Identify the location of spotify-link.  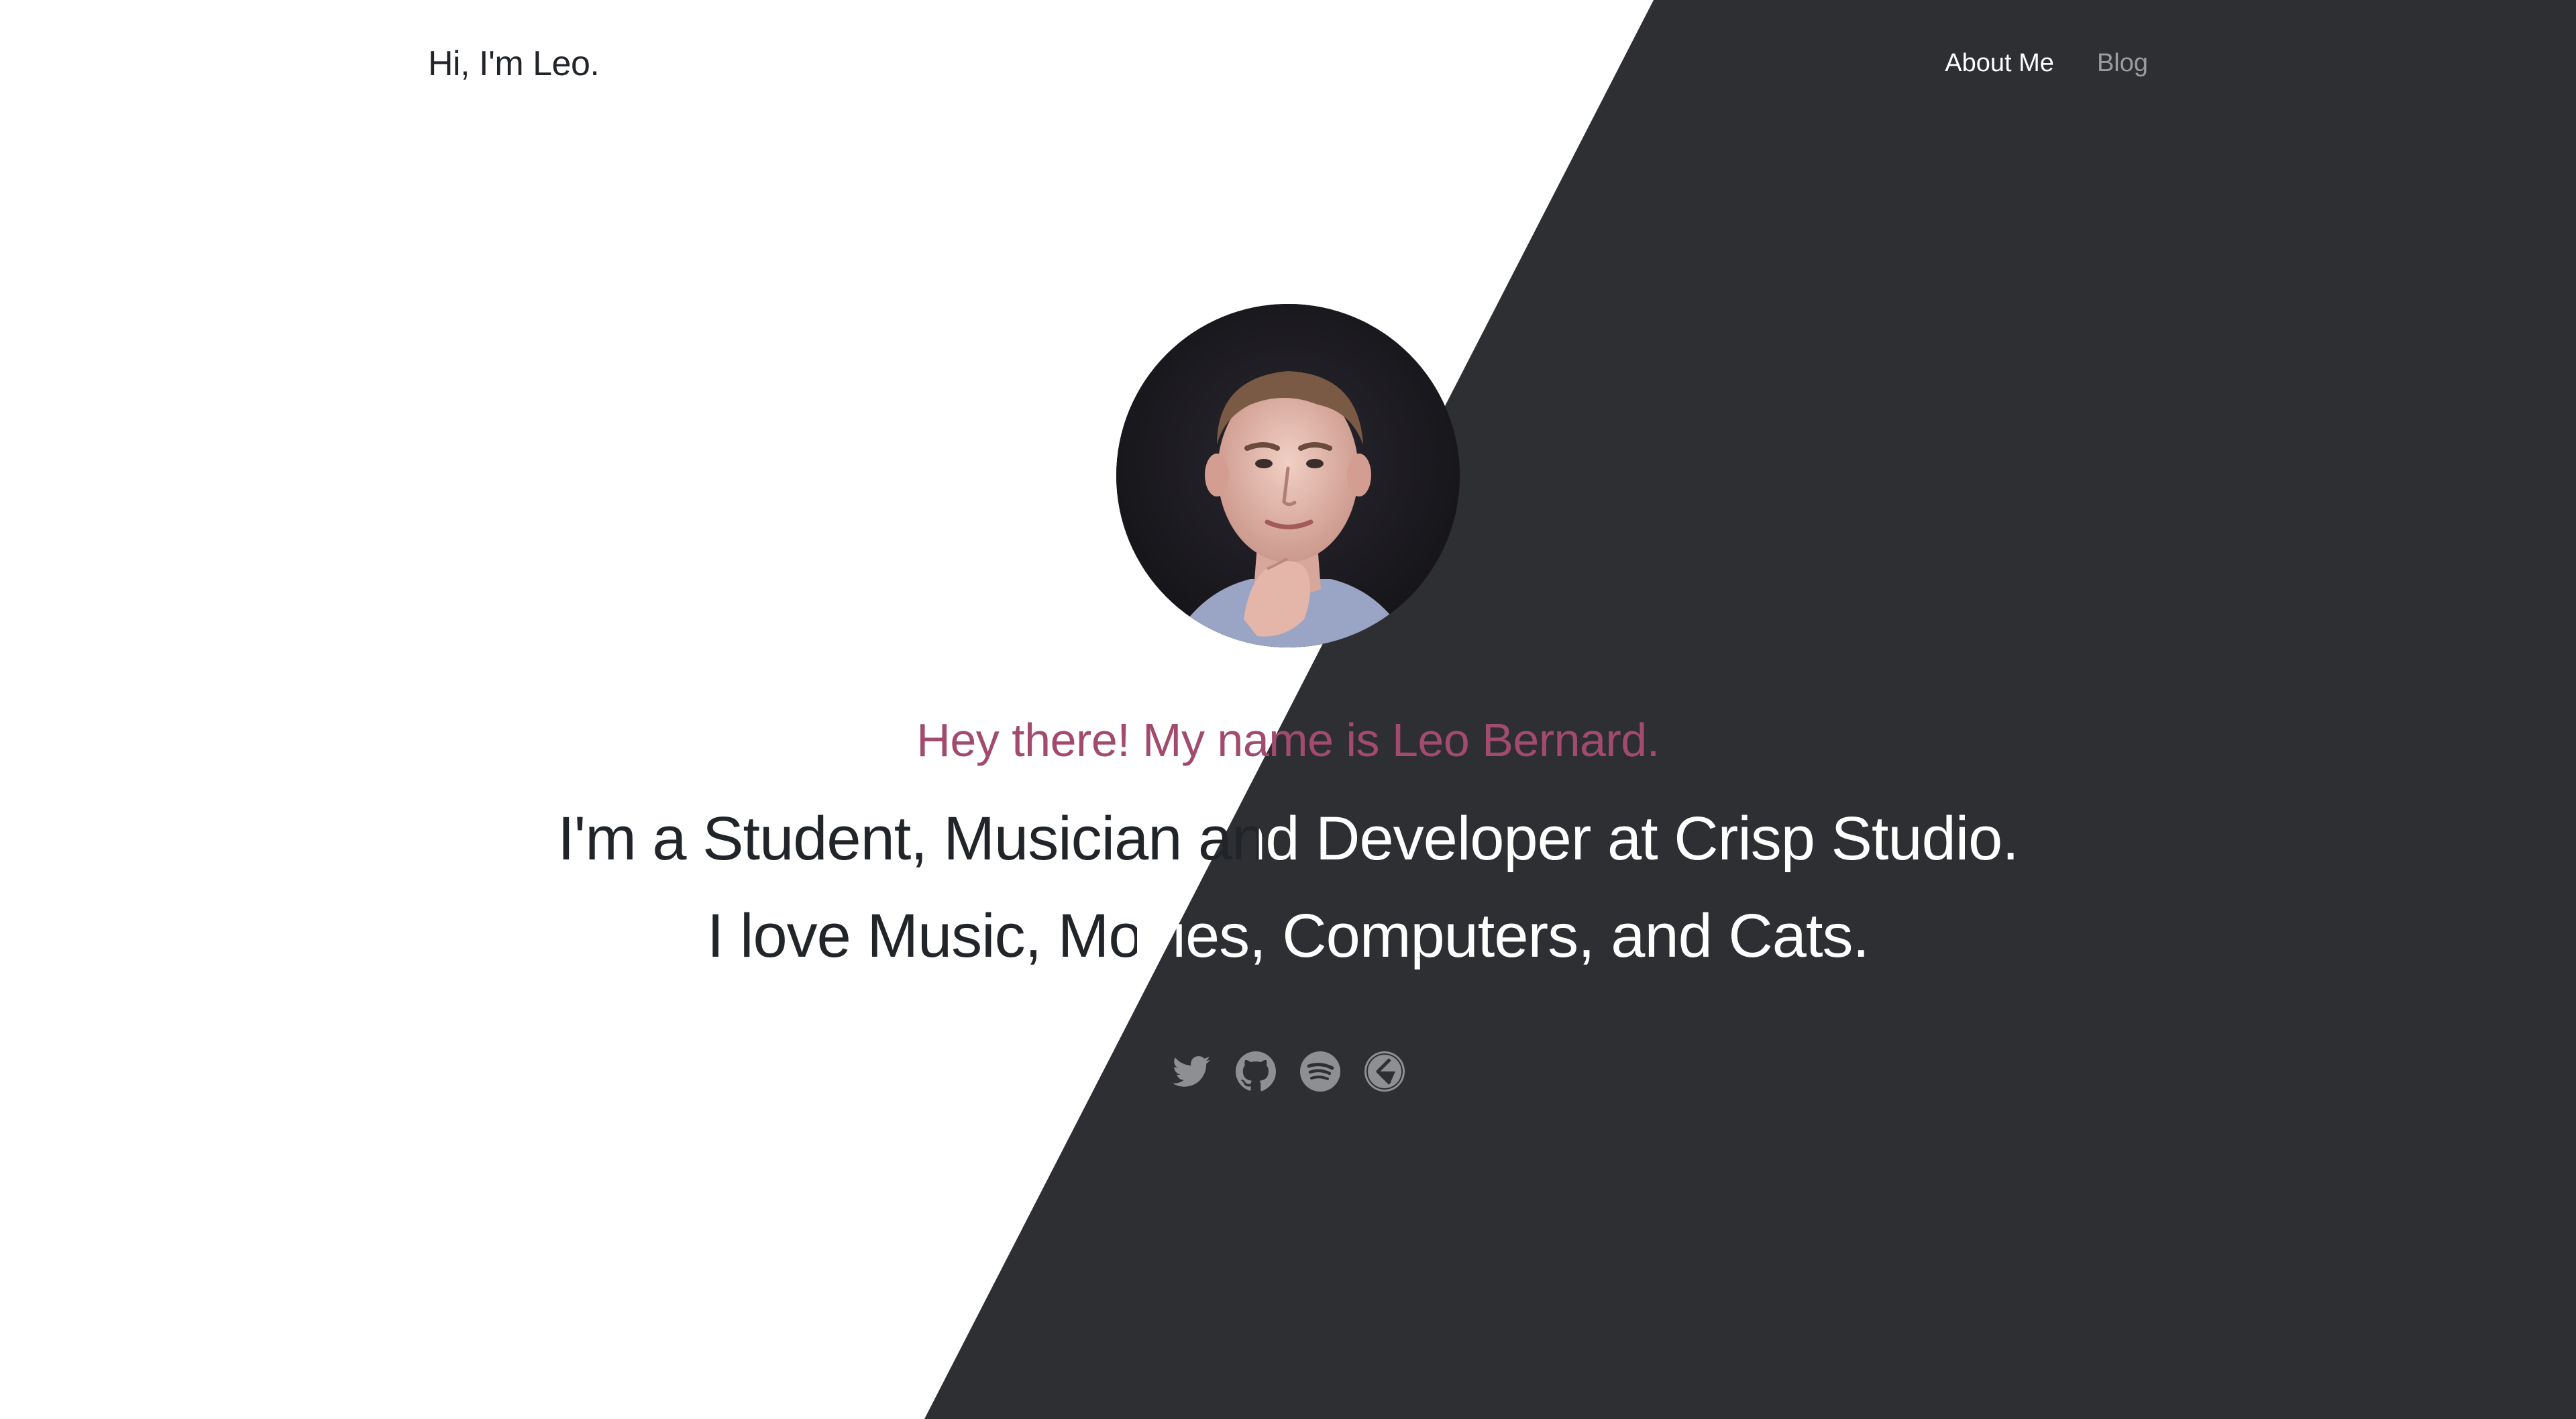
(1320, 1071).